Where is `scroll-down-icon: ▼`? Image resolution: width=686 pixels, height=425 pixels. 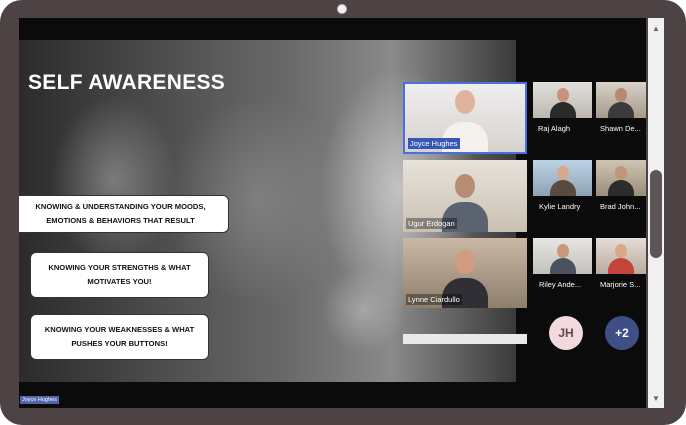
scroll-down-icon: ▼ is located at coordinates (656, 398).